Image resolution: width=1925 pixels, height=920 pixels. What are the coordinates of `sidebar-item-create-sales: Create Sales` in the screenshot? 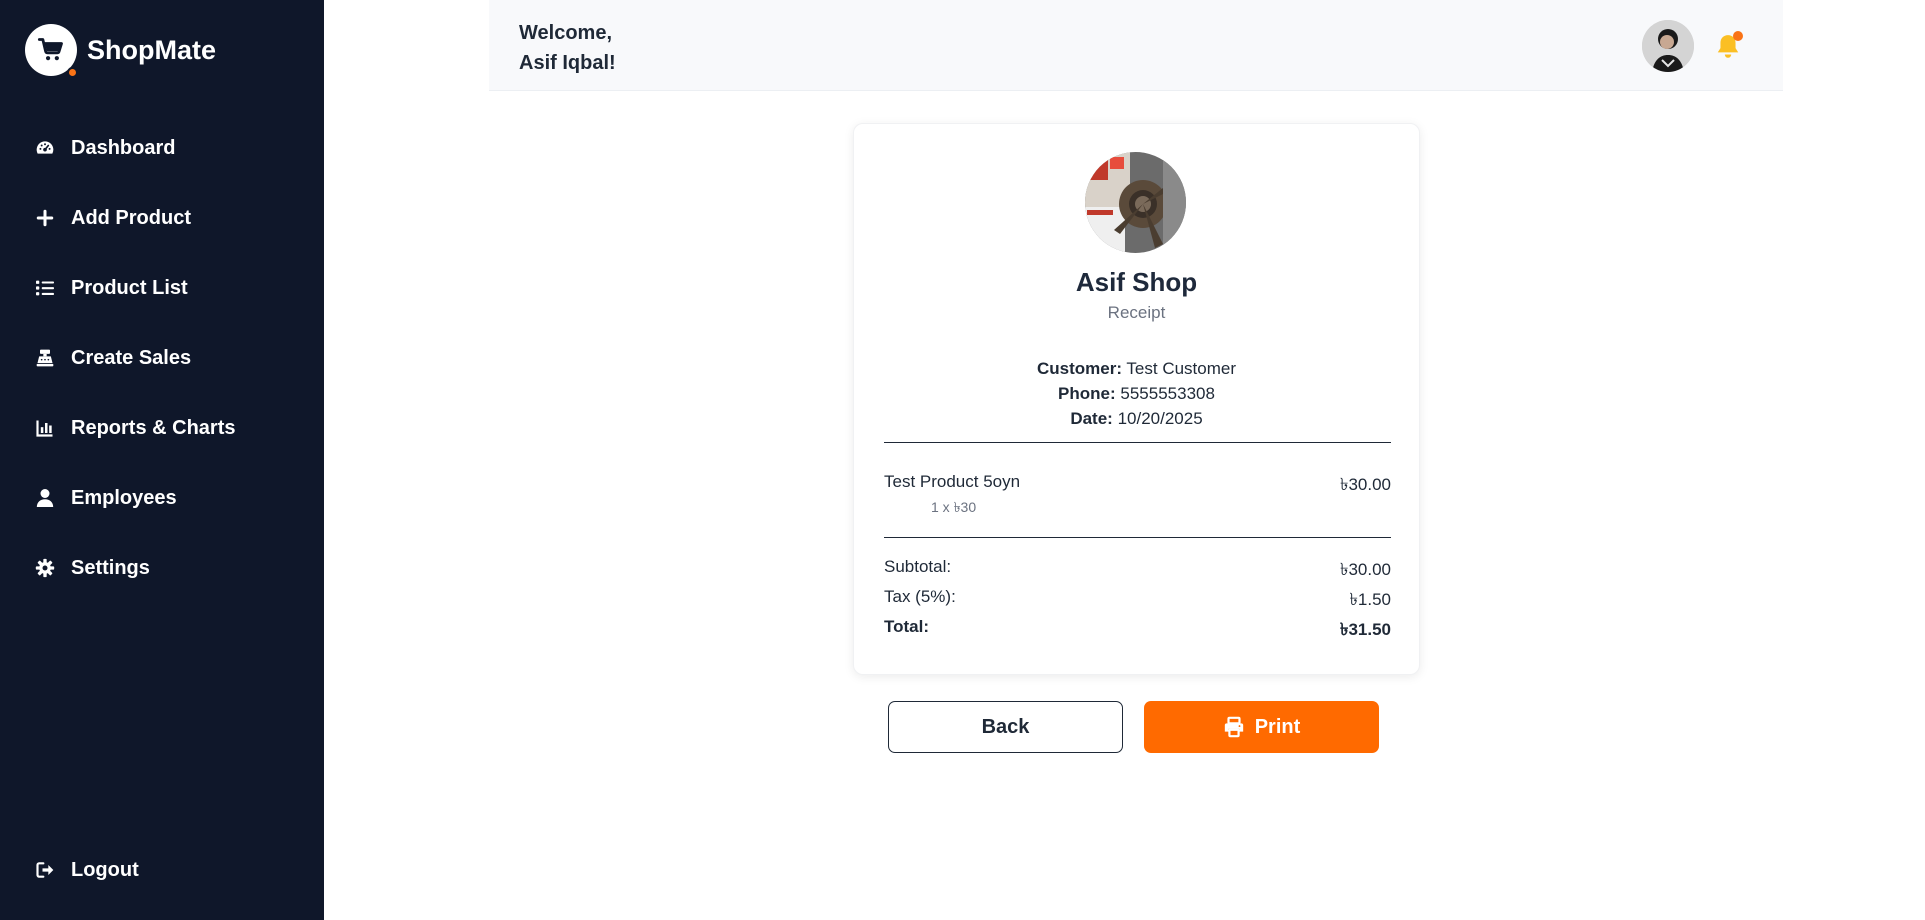 It's located at (162, 358).